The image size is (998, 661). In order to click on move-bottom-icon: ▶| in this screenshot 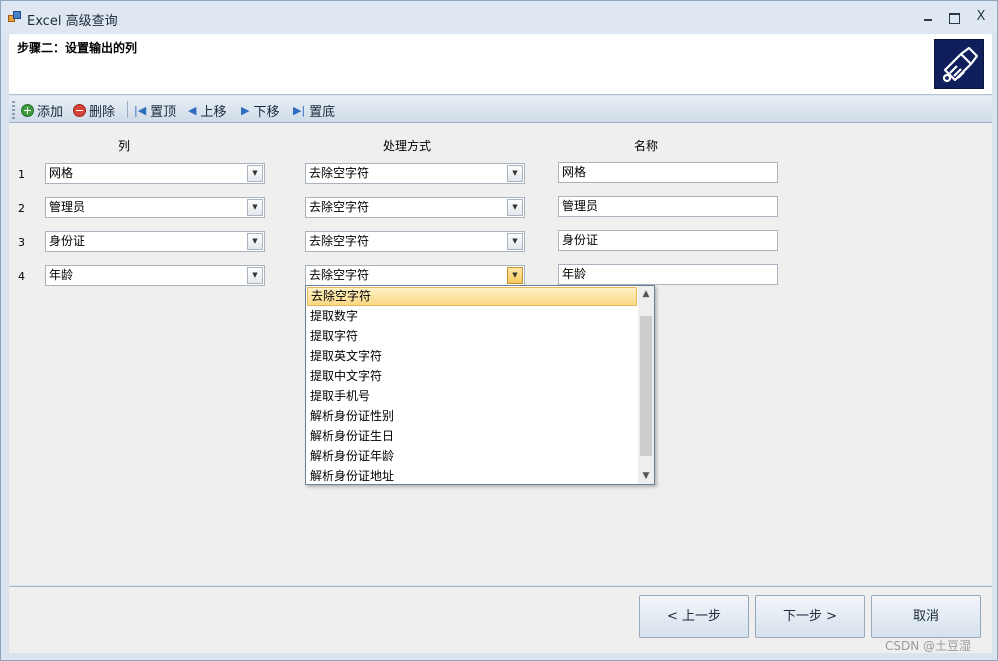, I will do `click(299, 110)`.